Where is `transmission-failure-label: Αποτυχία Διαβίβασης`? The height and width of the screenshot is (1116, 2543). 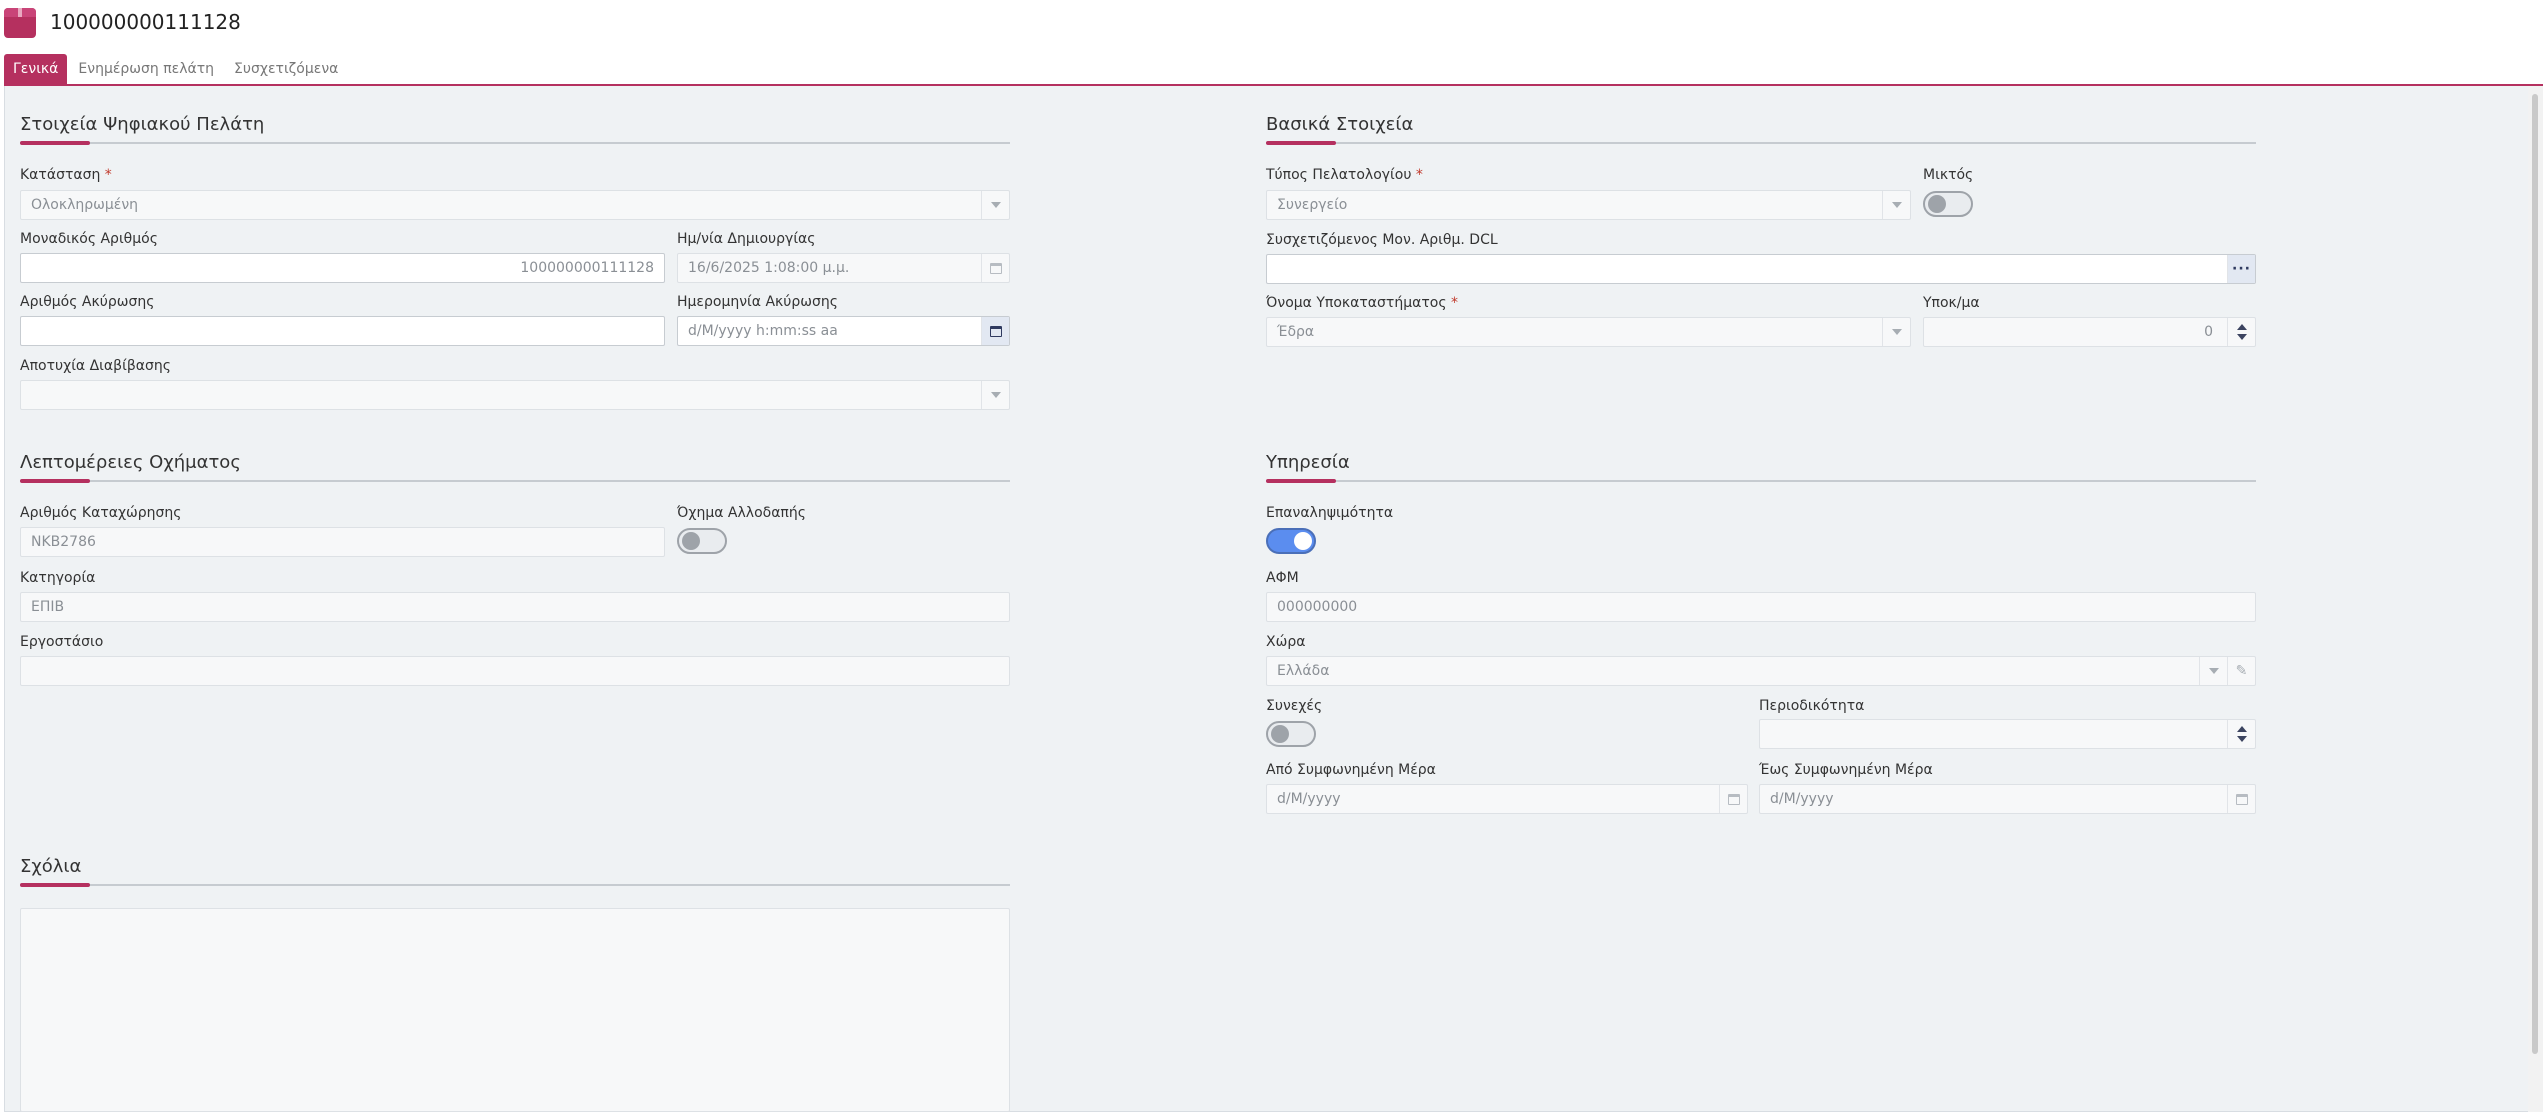 transmission-failure-label: Αποτυχία Διαβίβασης is located at coordinates (95, 366).